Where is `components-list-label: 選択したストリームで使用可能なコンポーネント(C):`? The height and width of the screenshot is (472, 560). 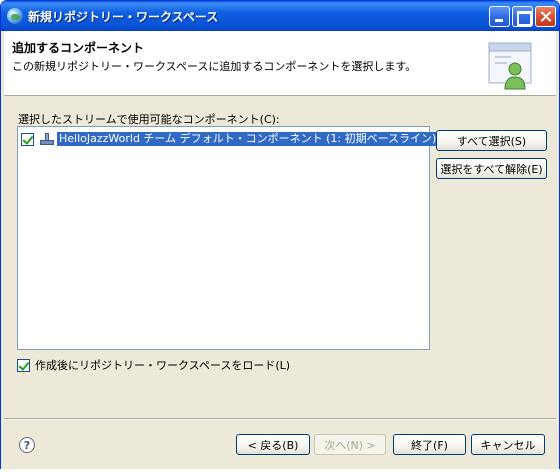
components-list-label: 選択したストリームで使用可能なコンポーネント(C): is located at coordinates (149, 119).